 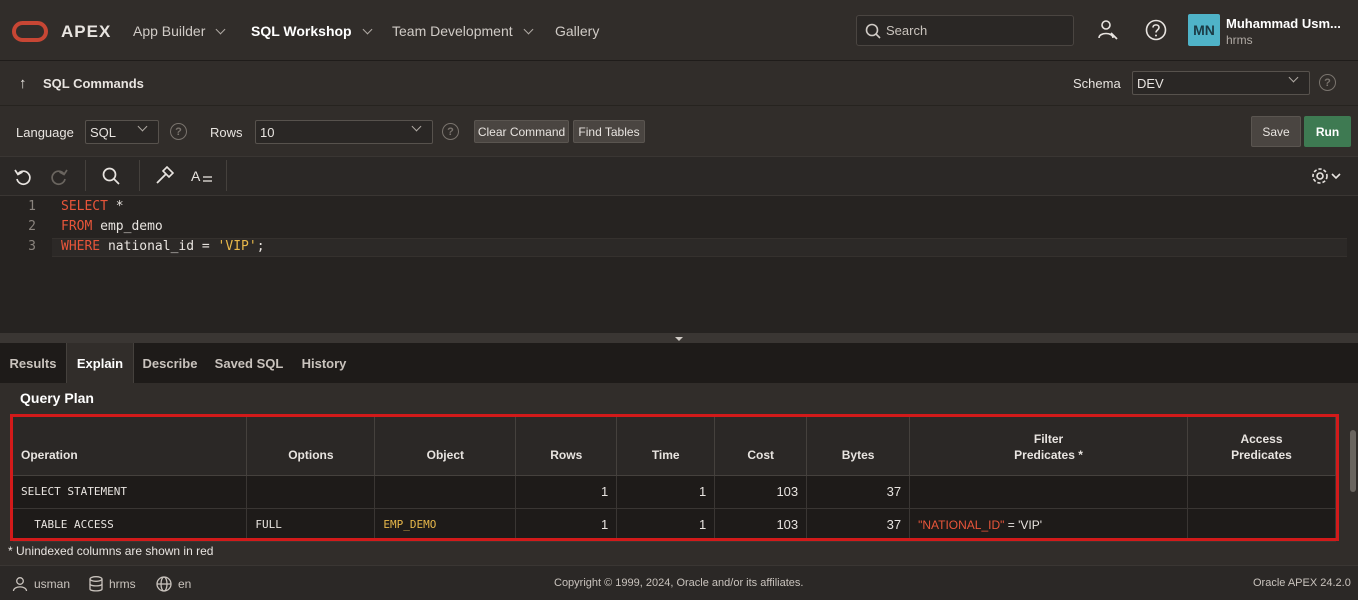 I want to click on tab-history: History, so click(x=324, y=363).